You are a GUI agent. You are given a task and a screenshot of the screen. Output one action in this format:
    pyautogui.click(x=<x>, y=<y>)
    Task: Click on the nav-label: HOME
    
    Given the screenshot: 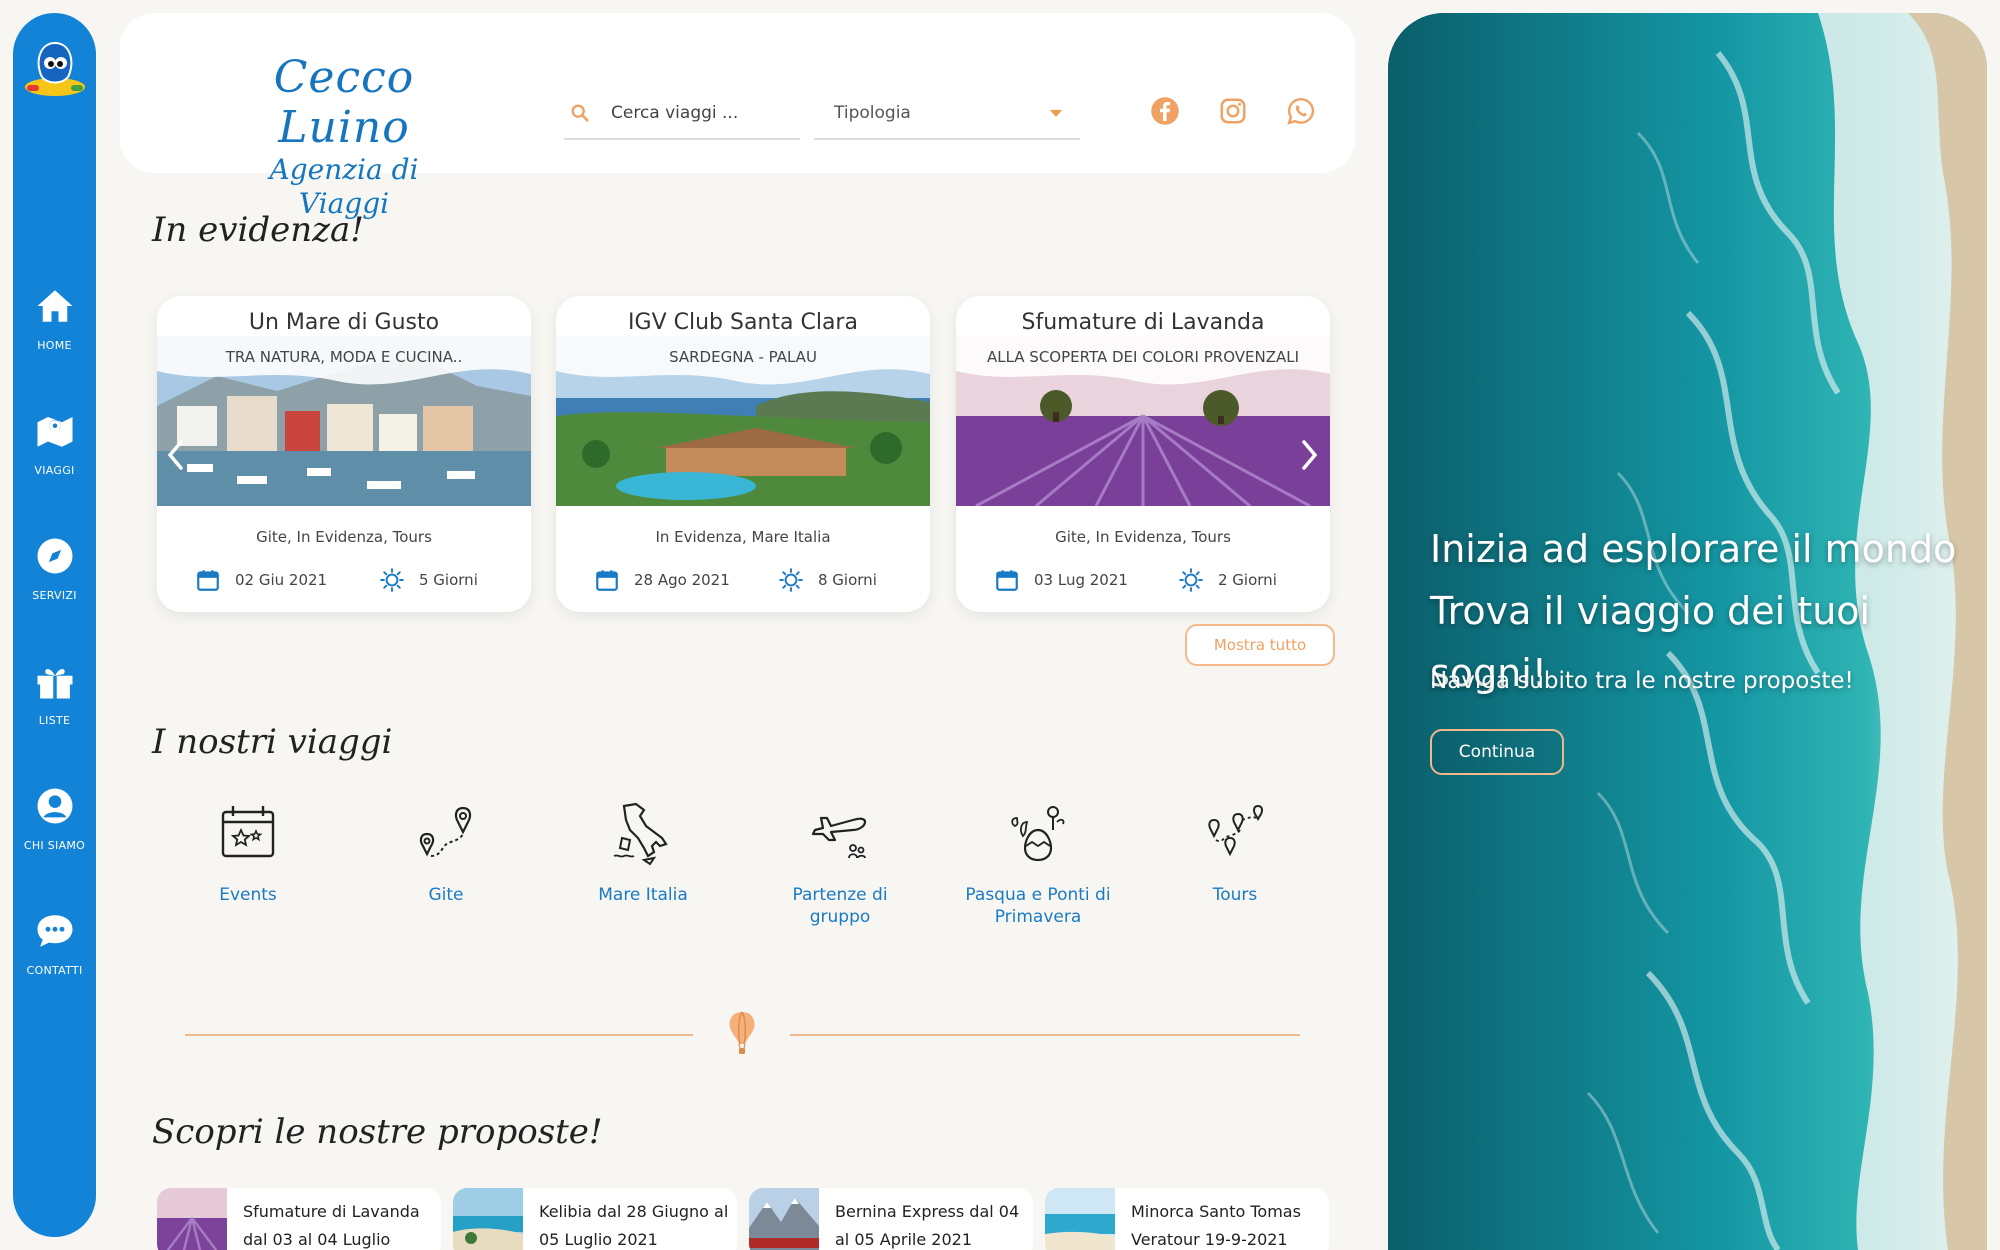 What is the action you would take?
    pyautogui.click(x=54, y=345)
    